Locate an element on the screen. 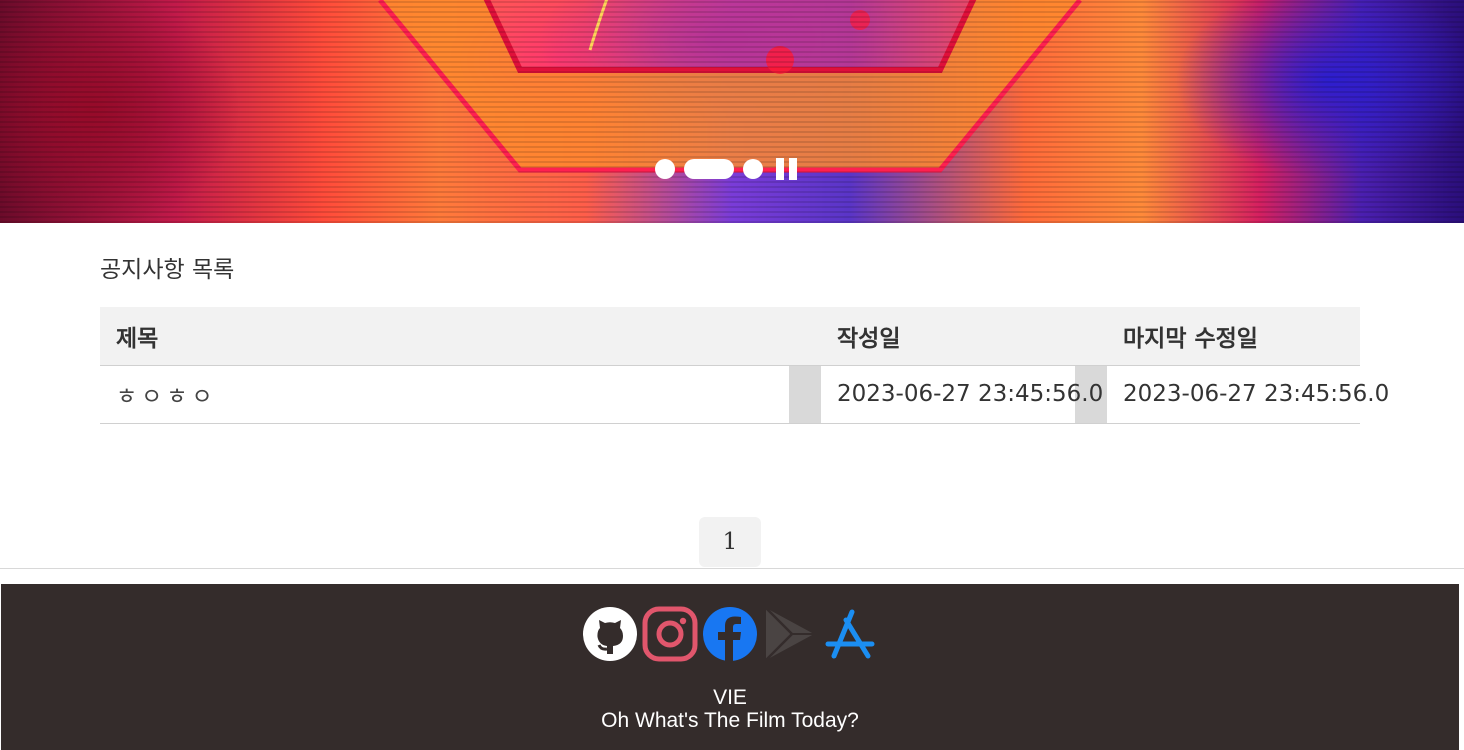 This screenshot has width=1464, height=750. github-icon is located at coordinates (610, 634).